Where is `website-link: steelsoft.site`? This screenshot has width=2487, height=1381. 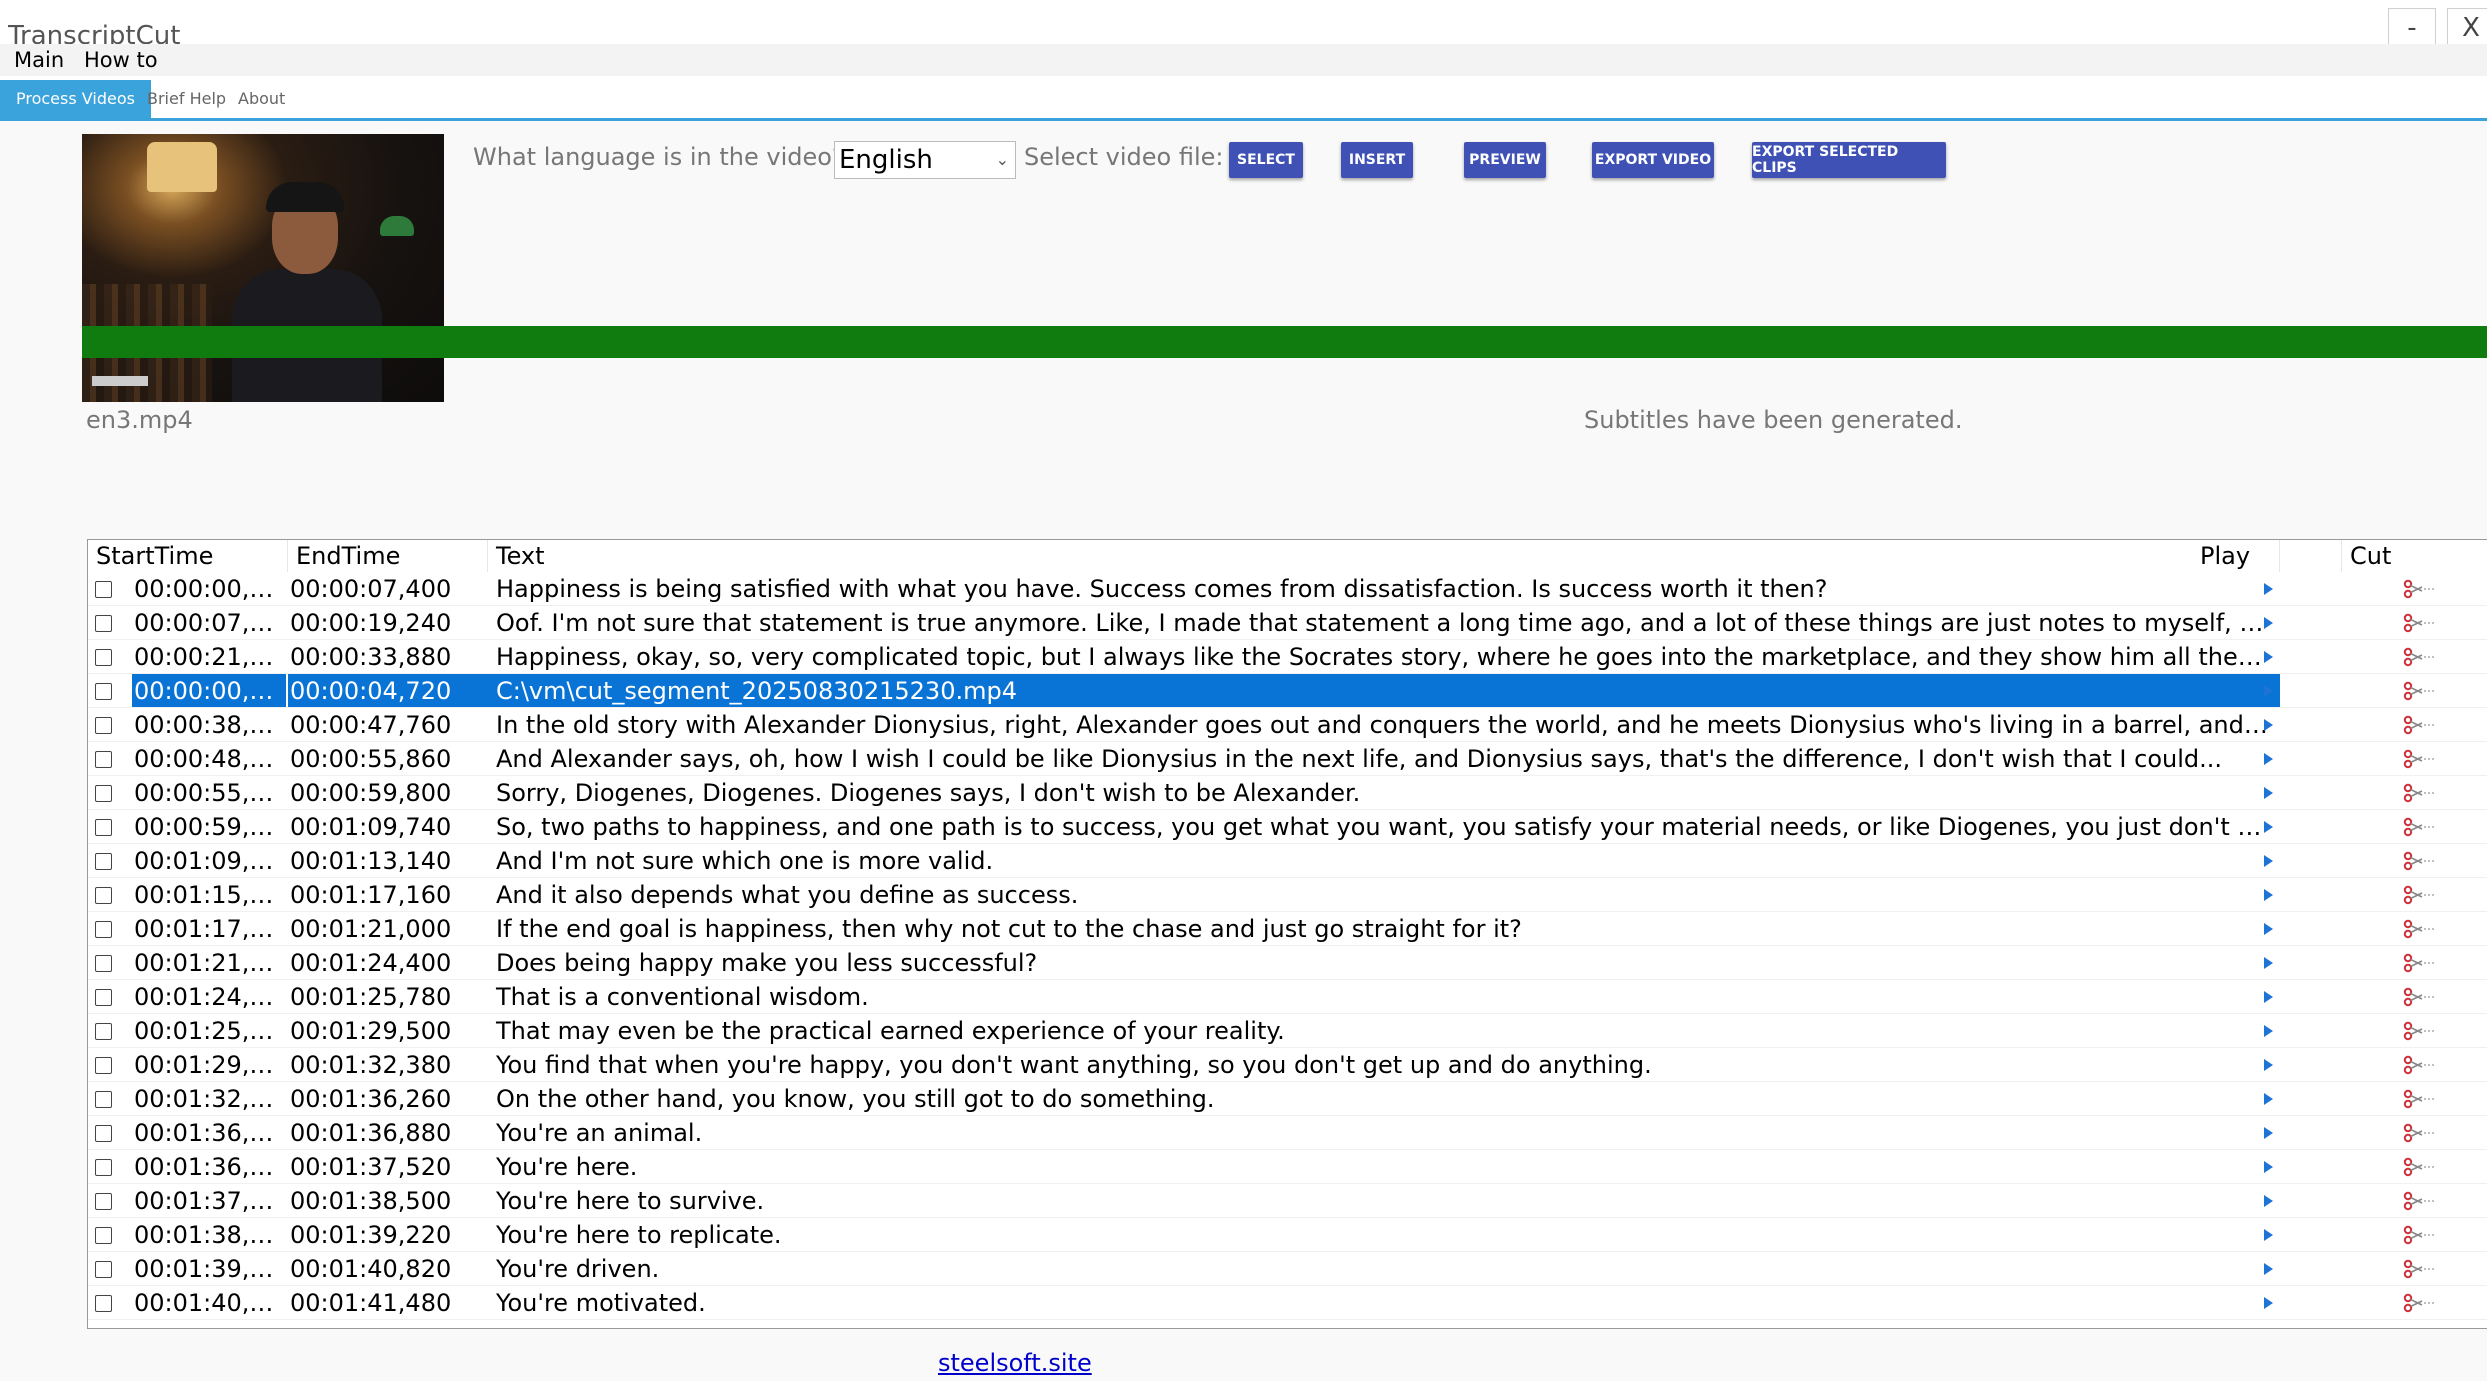
website-link: steelsoft.site is located at coordinates (1015, 1363).